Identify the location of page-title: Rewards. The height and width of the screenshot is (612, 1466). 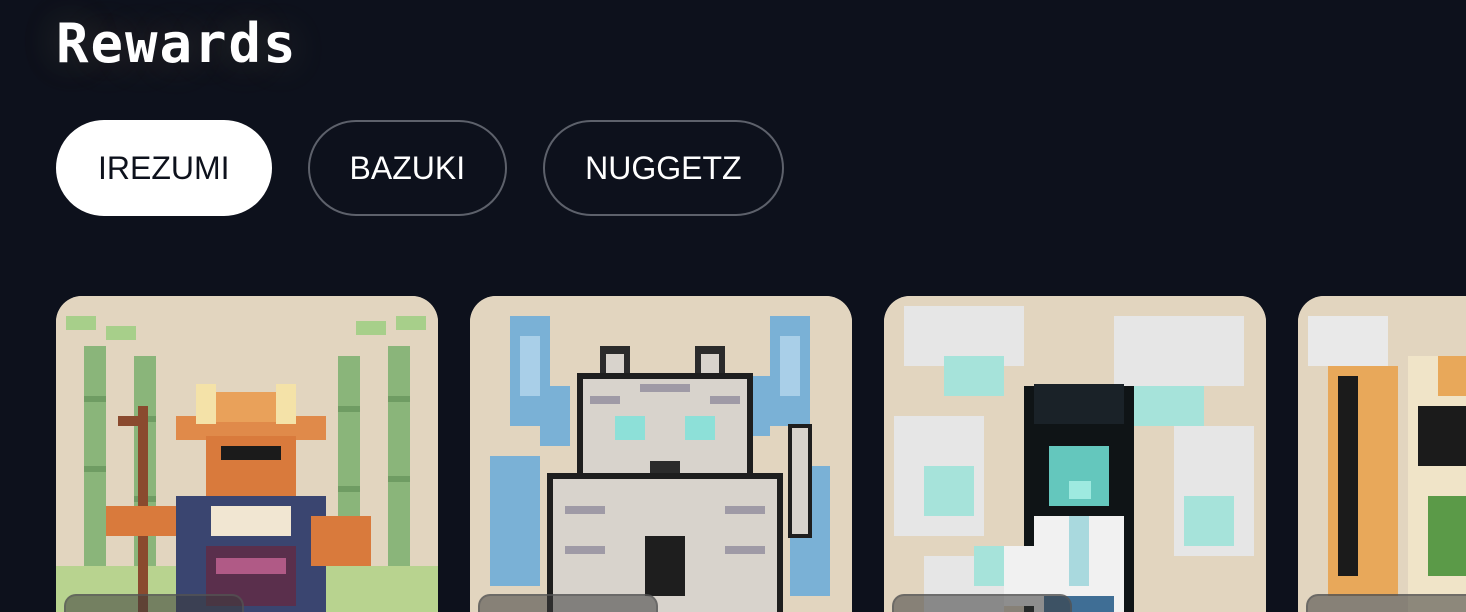
(177, 43).